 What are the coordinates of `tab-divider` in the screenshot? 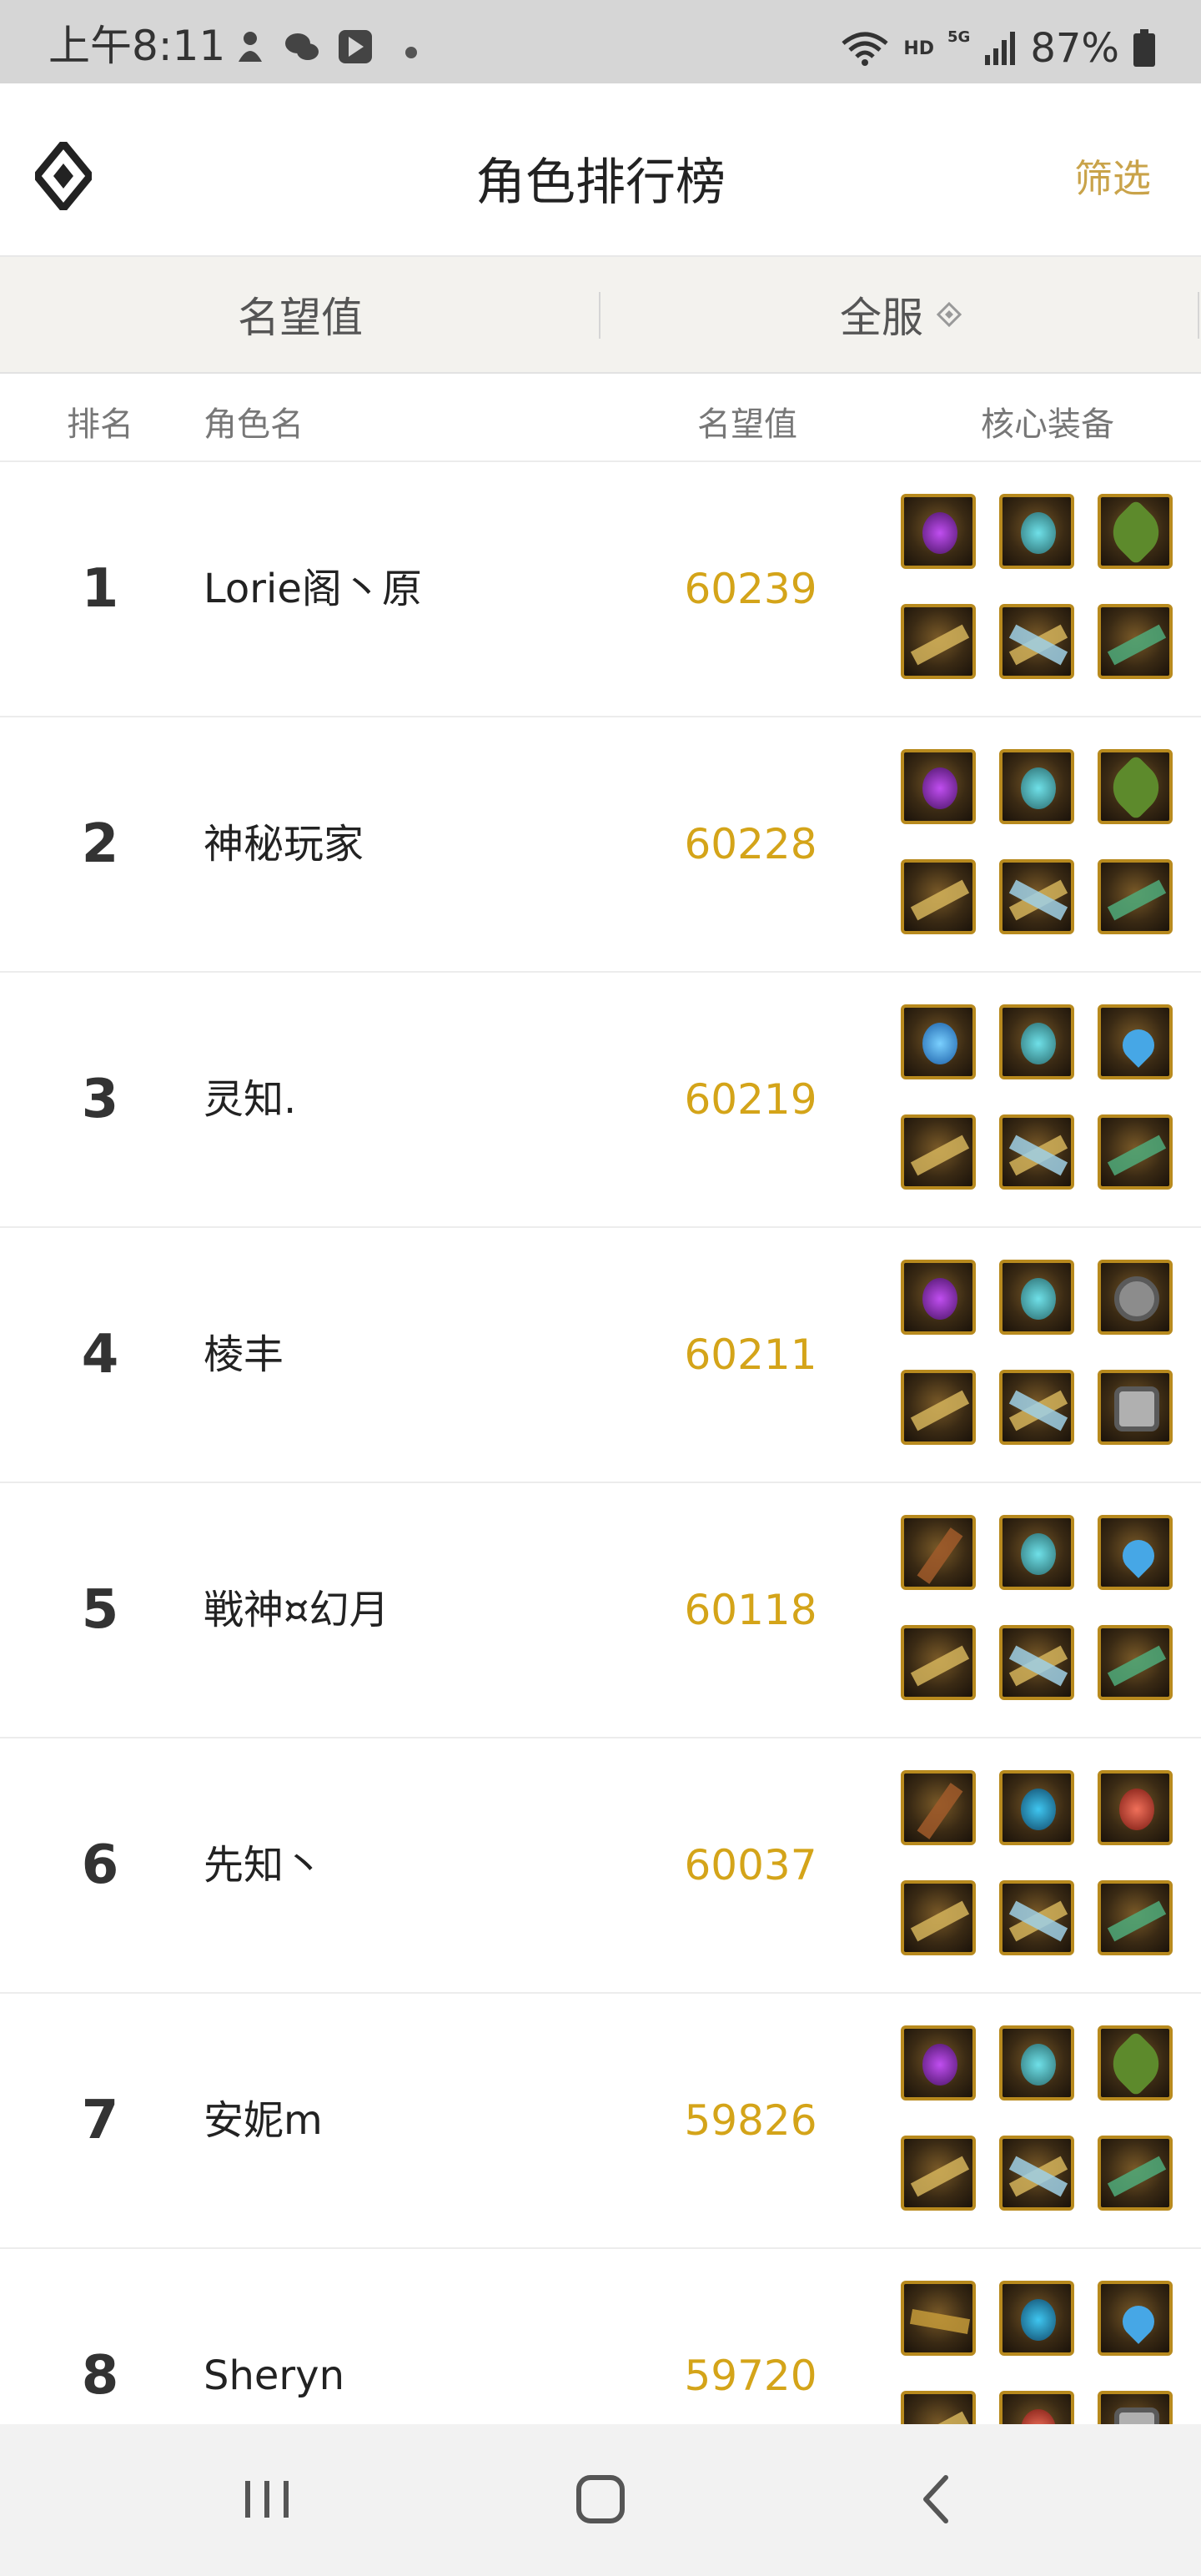 It's located at (1199, 315).